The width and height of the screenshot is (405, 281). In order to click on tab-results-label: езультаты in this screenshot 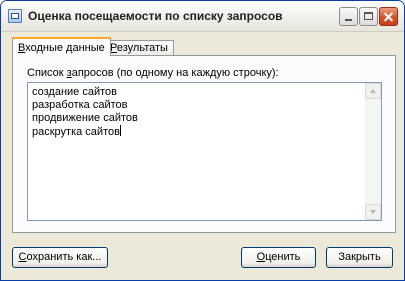, I will do `click(142, 48)`.